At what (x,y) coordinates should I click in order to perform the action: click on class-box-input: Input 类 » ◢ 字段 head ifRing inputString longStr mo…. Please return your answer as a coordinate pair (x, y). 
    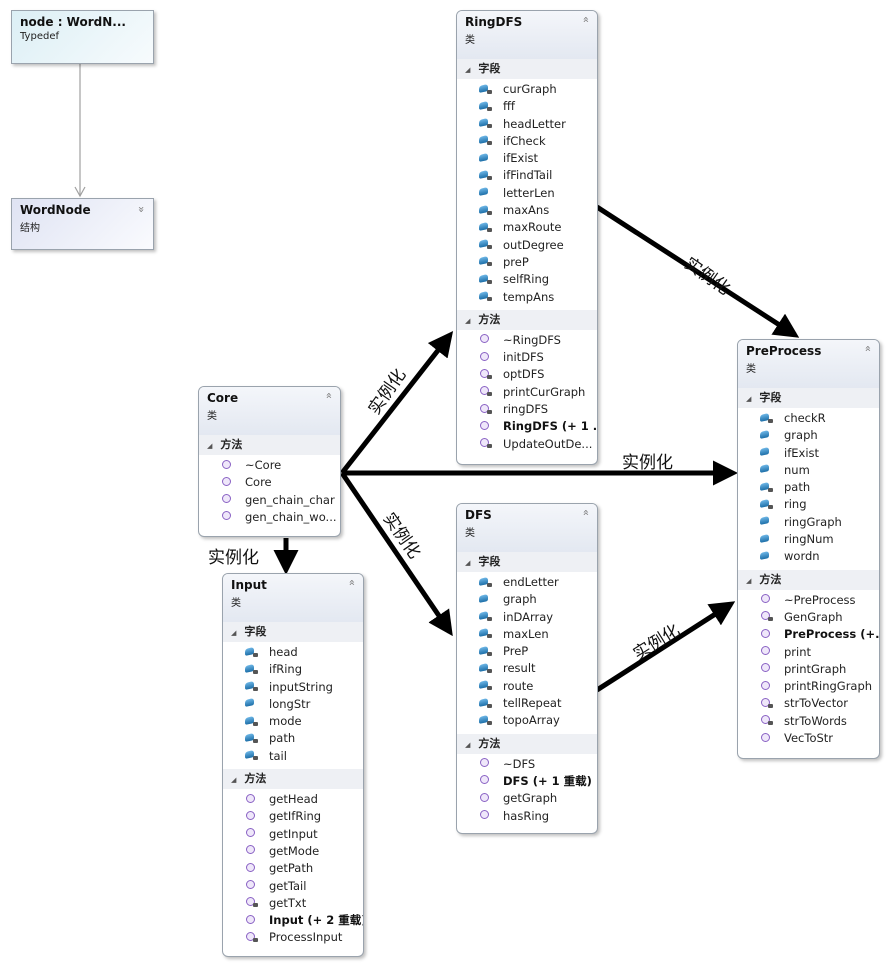
    Looking at the image, I should click on (293, 765).